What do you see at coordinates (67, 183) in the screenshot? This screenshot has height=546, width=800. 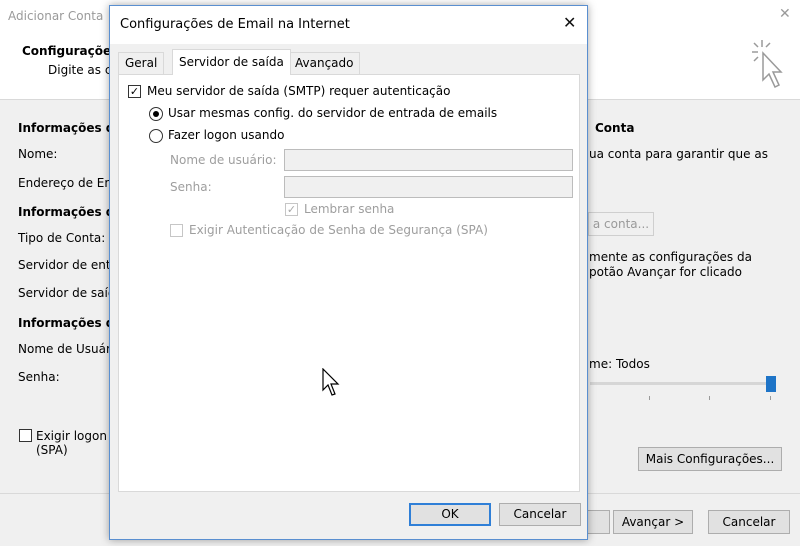 I see `label-email: Endereço de Em` at bounding box center [67, 183].